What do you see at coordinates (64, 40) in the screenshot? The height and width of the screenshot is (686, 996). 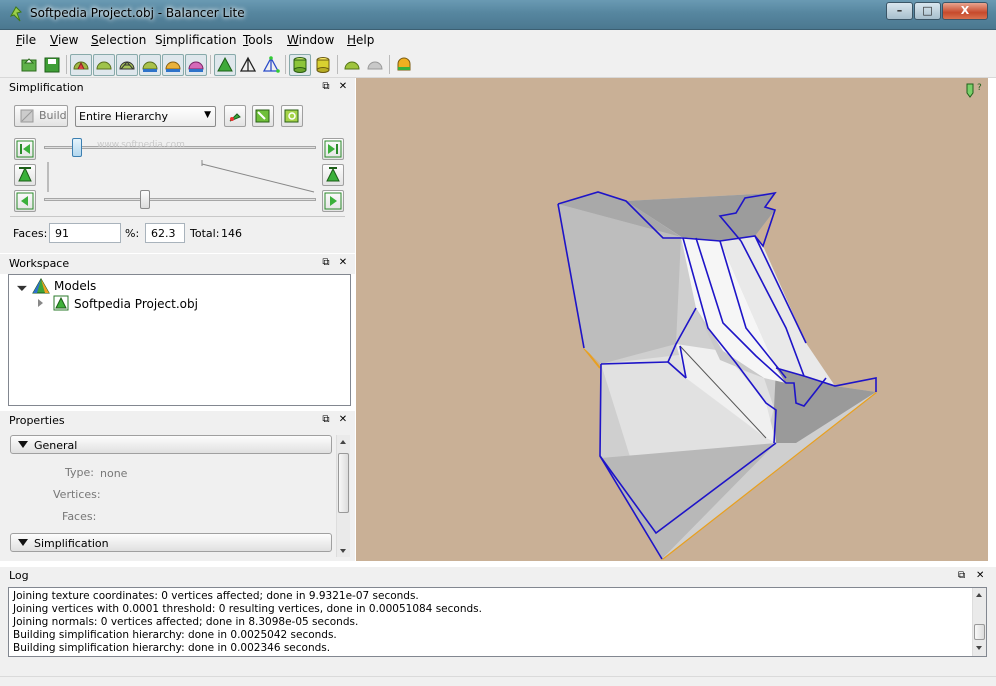 I see `menu-view: View` at bounding box center [64, 40].